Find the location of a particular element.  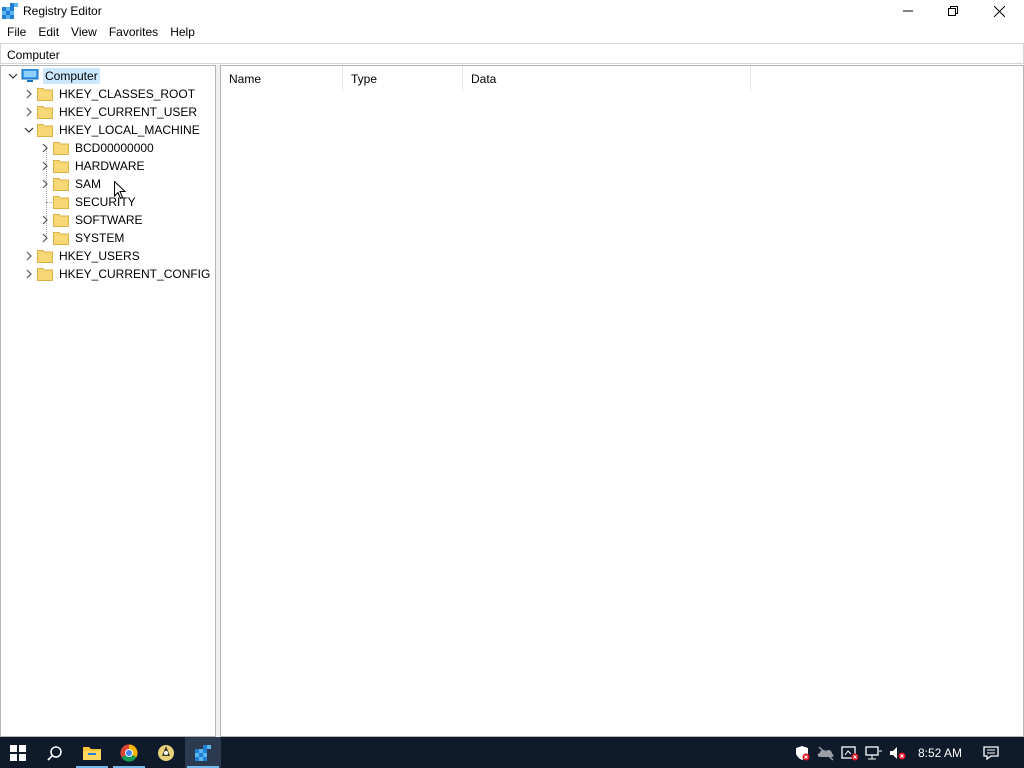

tree-item-sam: SAM is located at coordinates (70, 184).